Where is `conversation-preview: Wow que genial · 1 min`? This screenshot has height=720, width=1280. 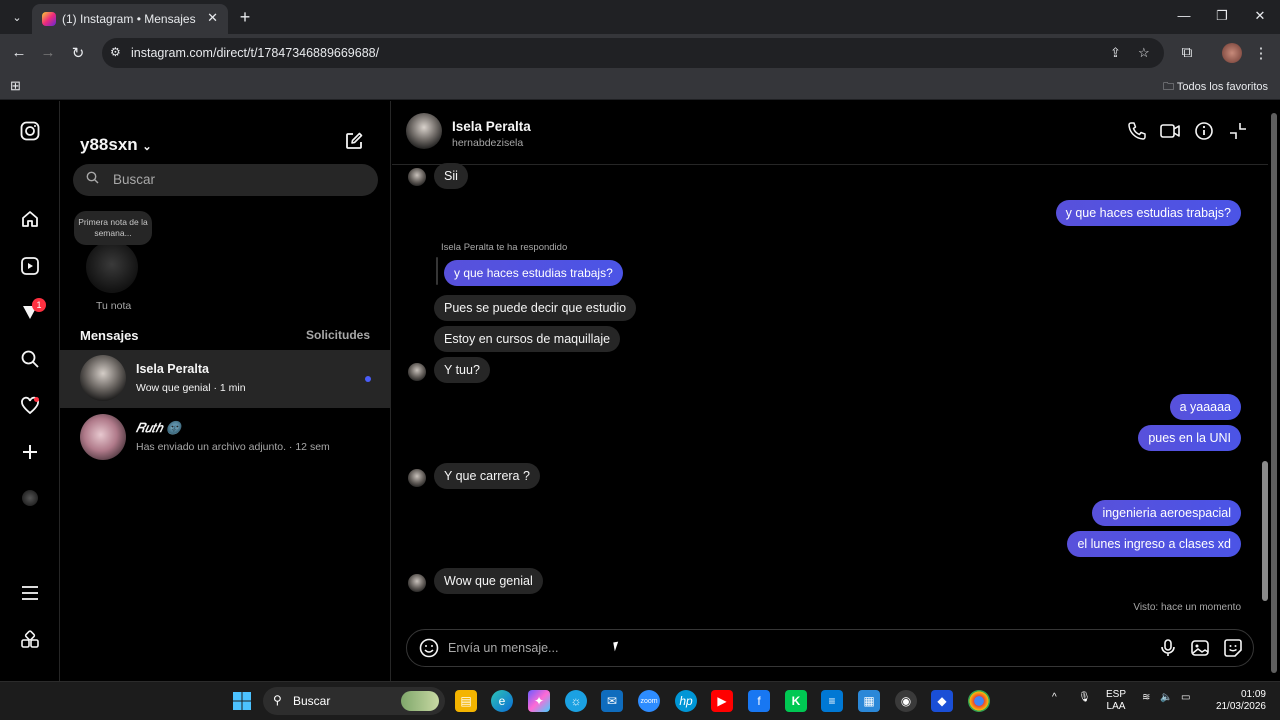 conversation-preview: Wow que genial · 1 min is located at coordinates (191, 388).